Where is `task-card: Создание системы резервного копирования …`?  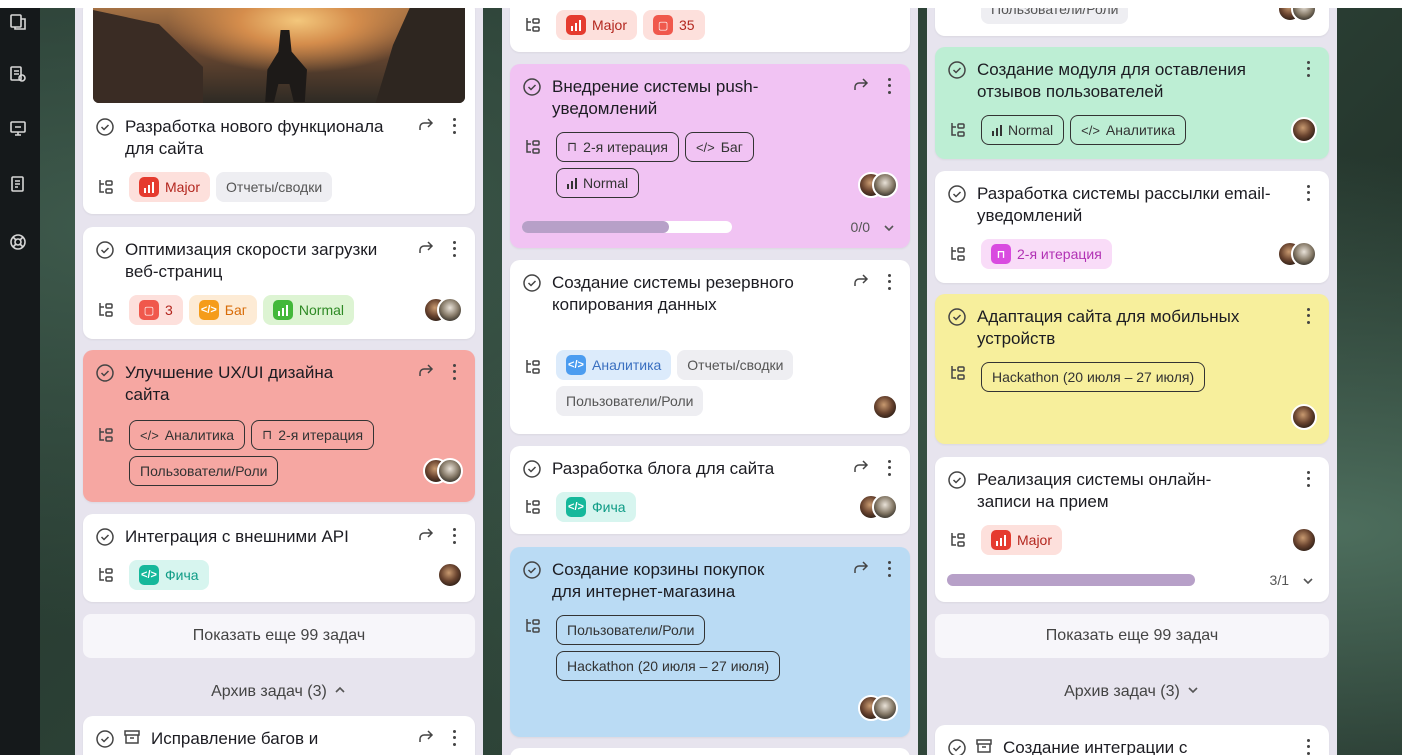
task-card: Создание системы резервного копирования … is located at coordinates (710, 347).